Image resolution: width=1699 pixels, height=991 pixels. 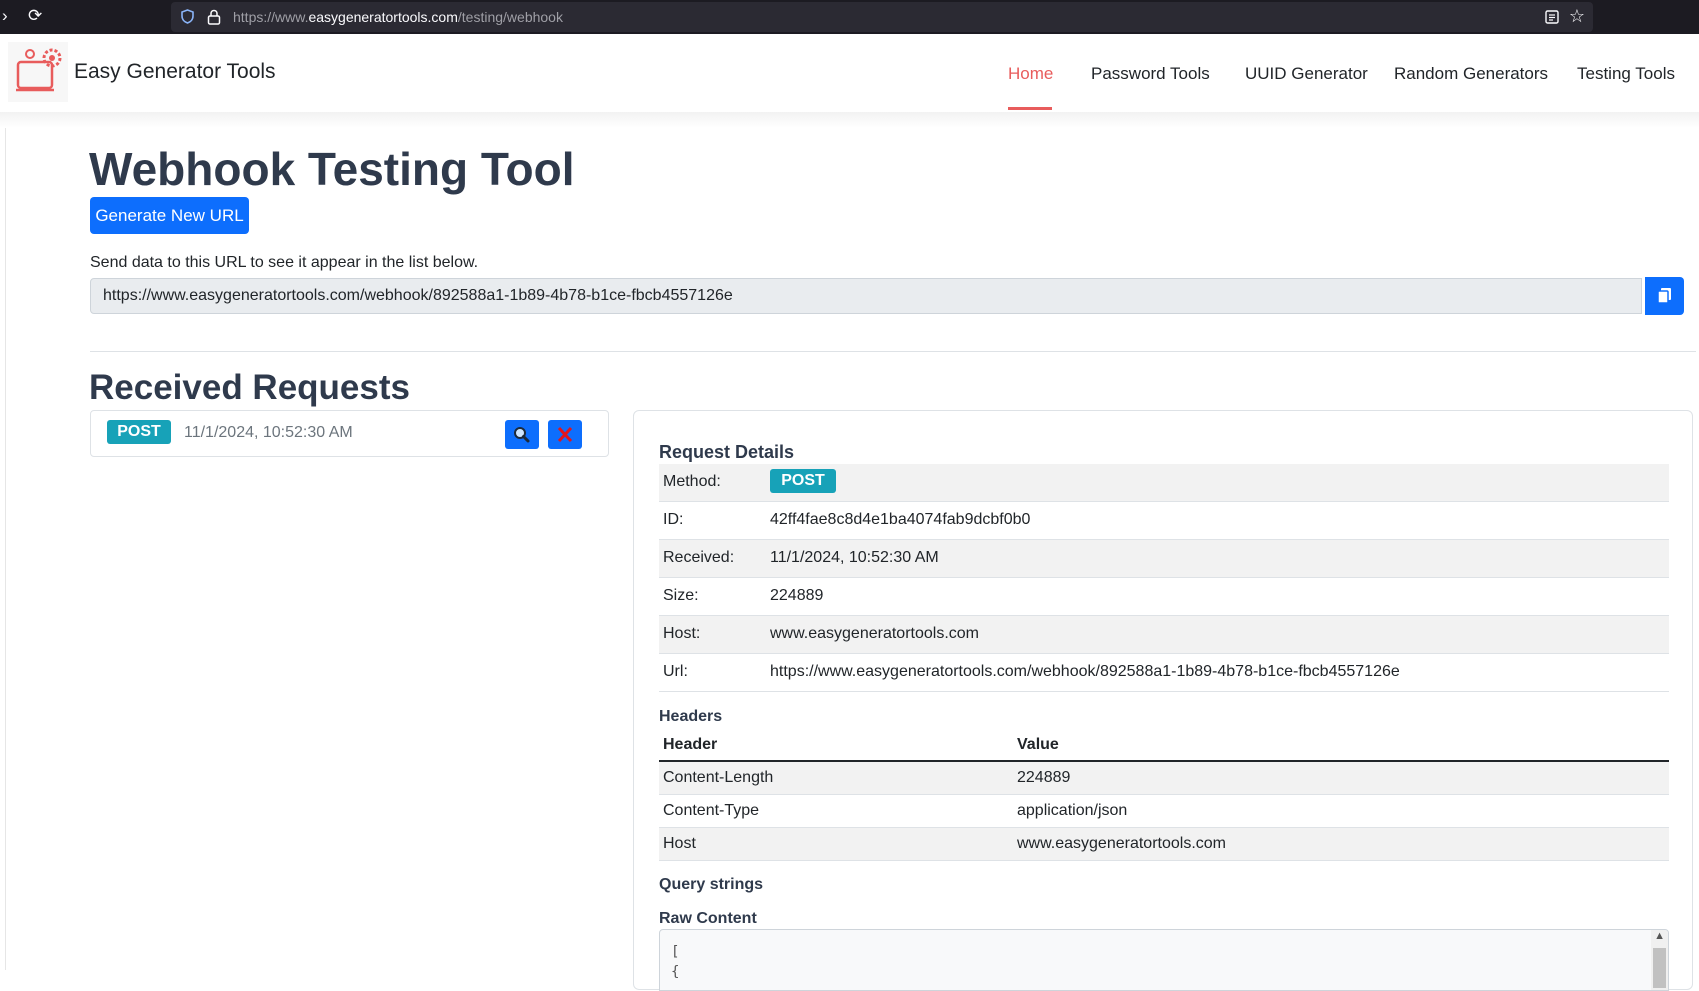 What do you see at coordinates (675, 671) in the screenshot?
I see `detail-label: Url:` at bounding box center [675, 671].